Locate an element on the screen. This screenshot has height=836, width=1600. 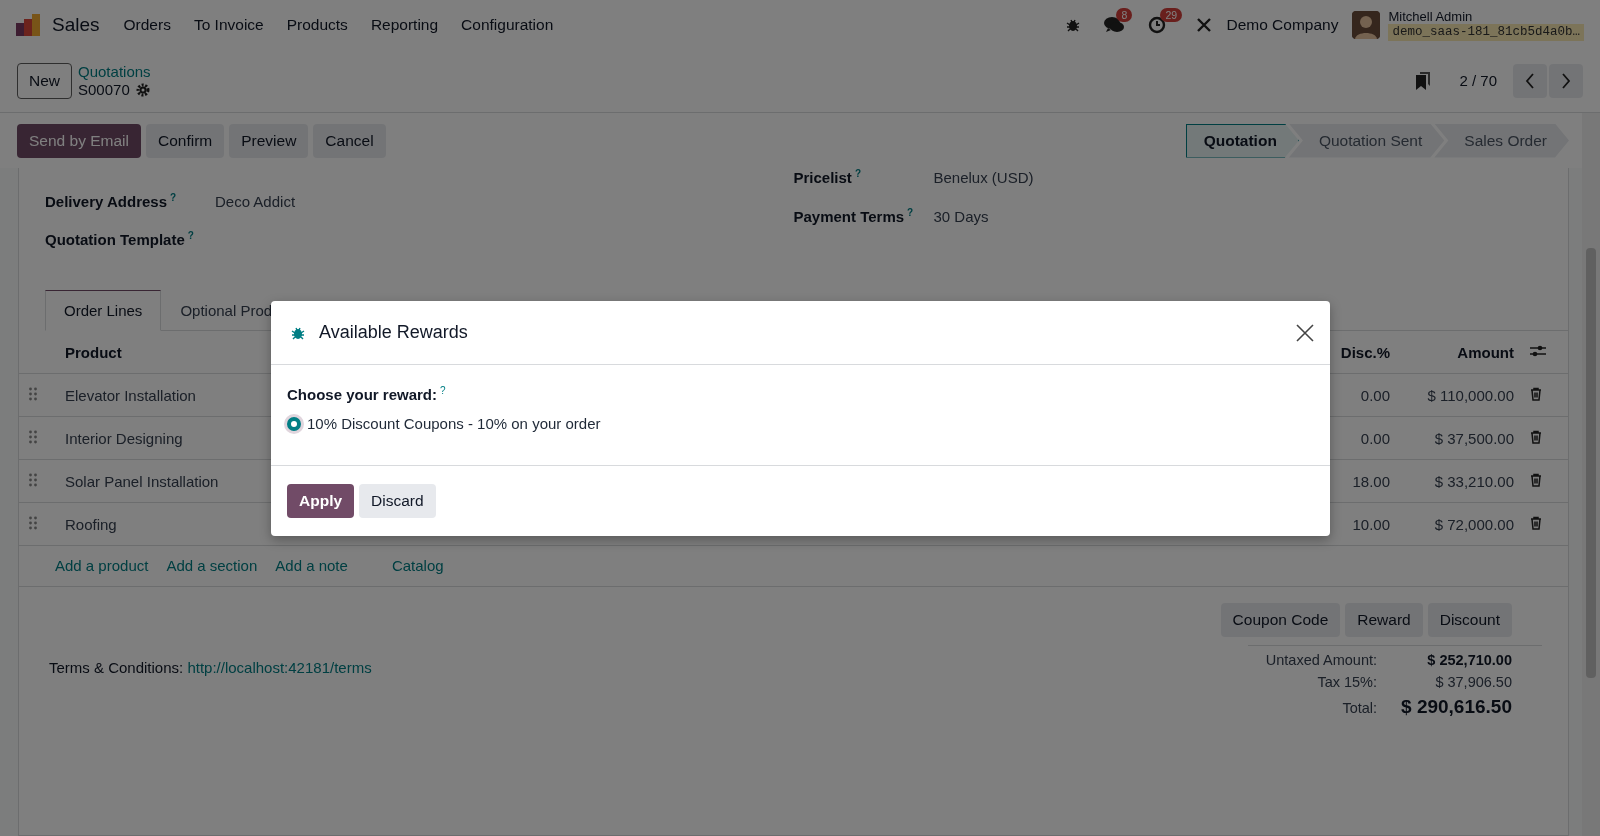
dialog-button: Discard is located at coordinates (397, 501).